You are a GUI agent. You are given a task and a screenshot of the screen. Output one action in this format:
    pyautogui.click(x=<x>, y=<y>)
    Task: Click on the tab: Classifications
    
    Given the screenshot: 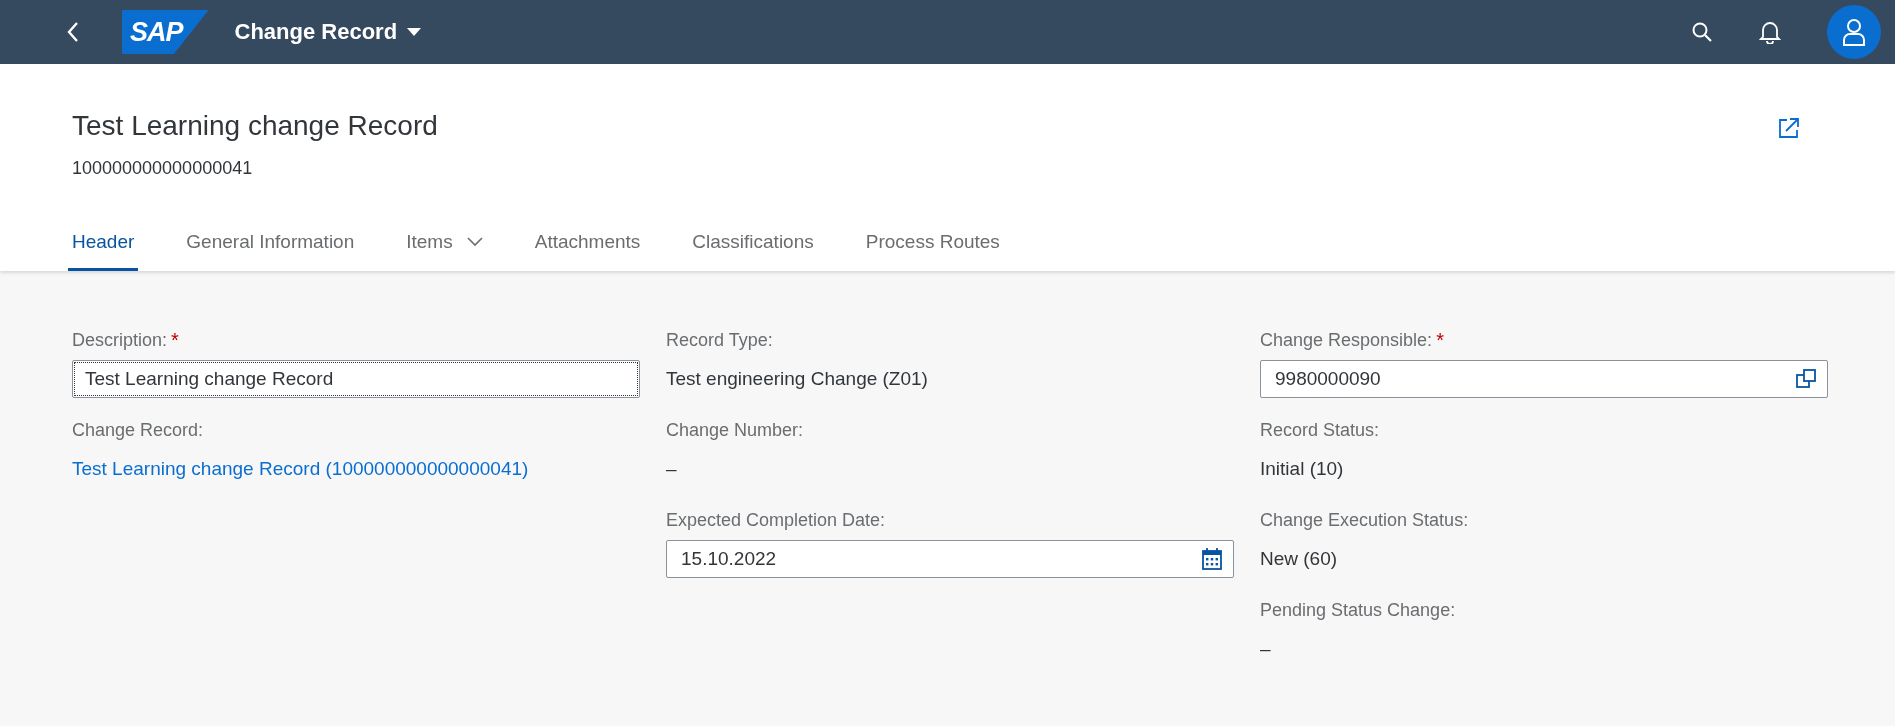 What is the action you would take?
    pyautogui.click(x=753, y=241)
    